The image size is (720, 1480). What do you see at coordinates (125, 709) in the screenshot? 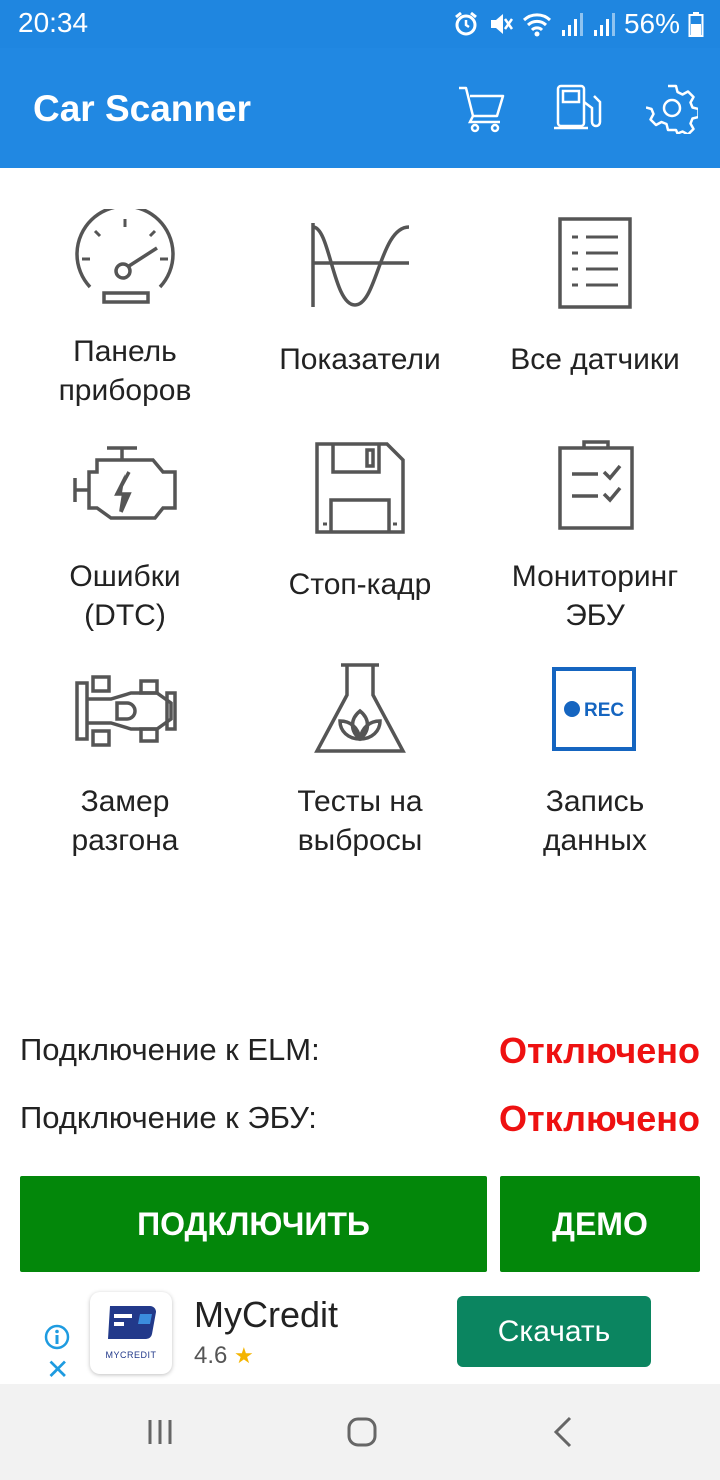
I see `race-car-icon` at bounding box center [125, 709].